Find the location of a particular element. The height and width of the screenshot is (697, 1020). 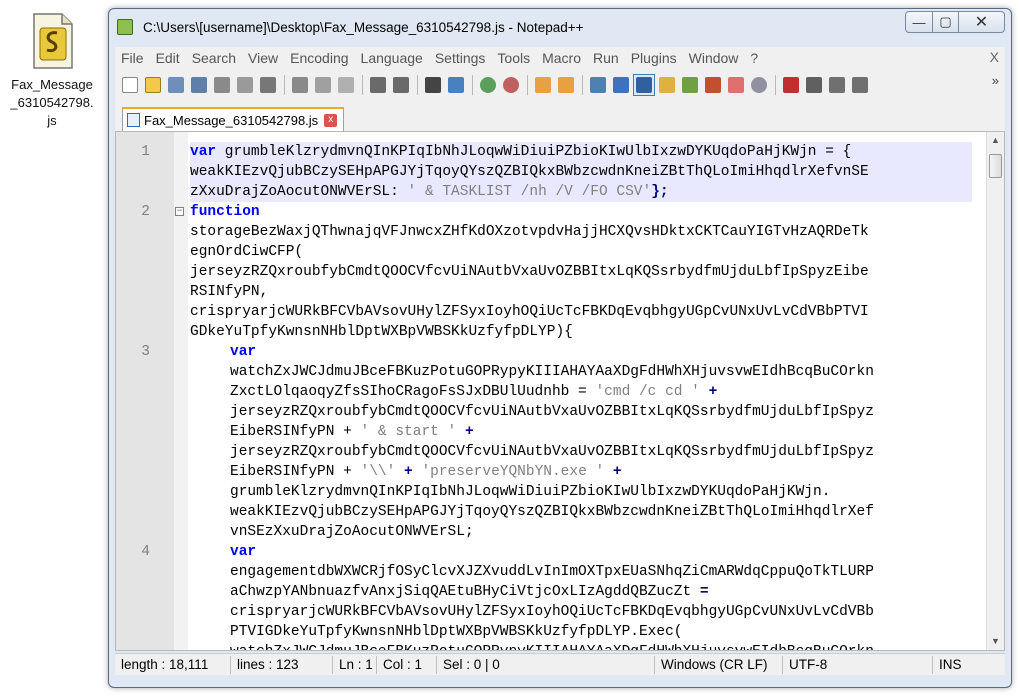

menu-plugins: Plugins is located at coordinates (654, 58).